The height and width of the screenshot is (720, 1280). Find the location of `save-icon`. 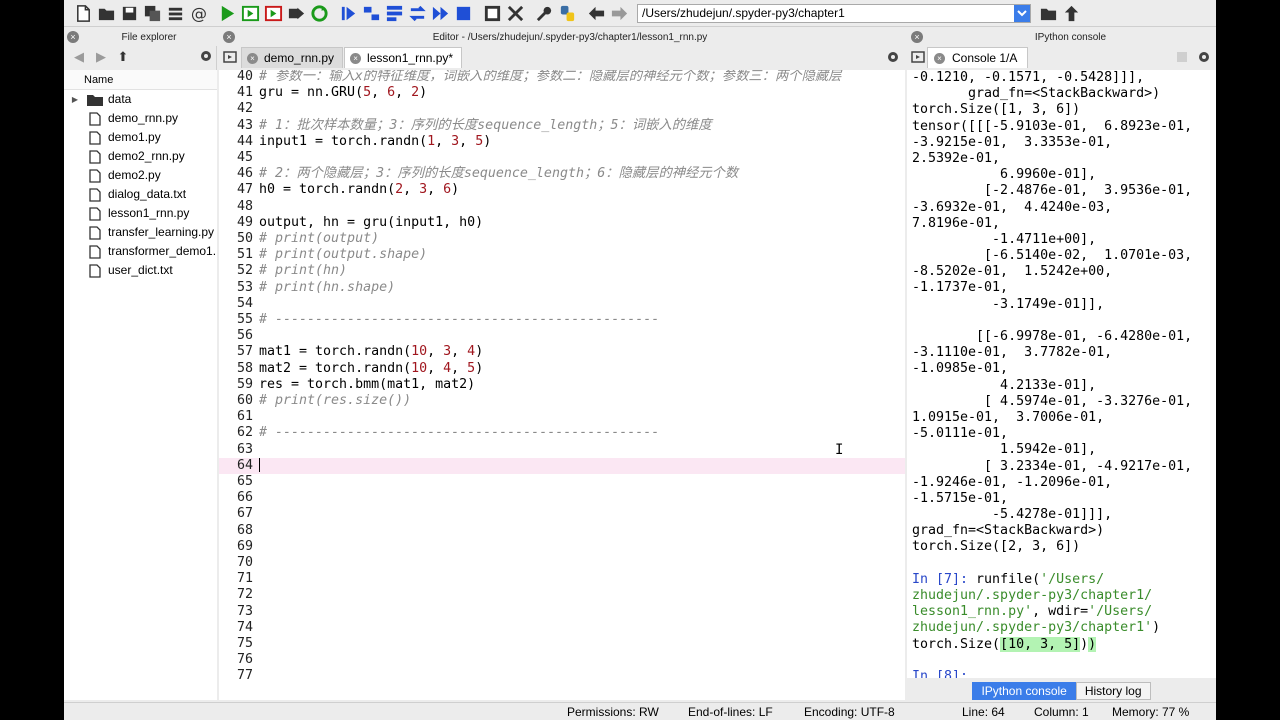

save-icon is located at coordinates (129, 13).